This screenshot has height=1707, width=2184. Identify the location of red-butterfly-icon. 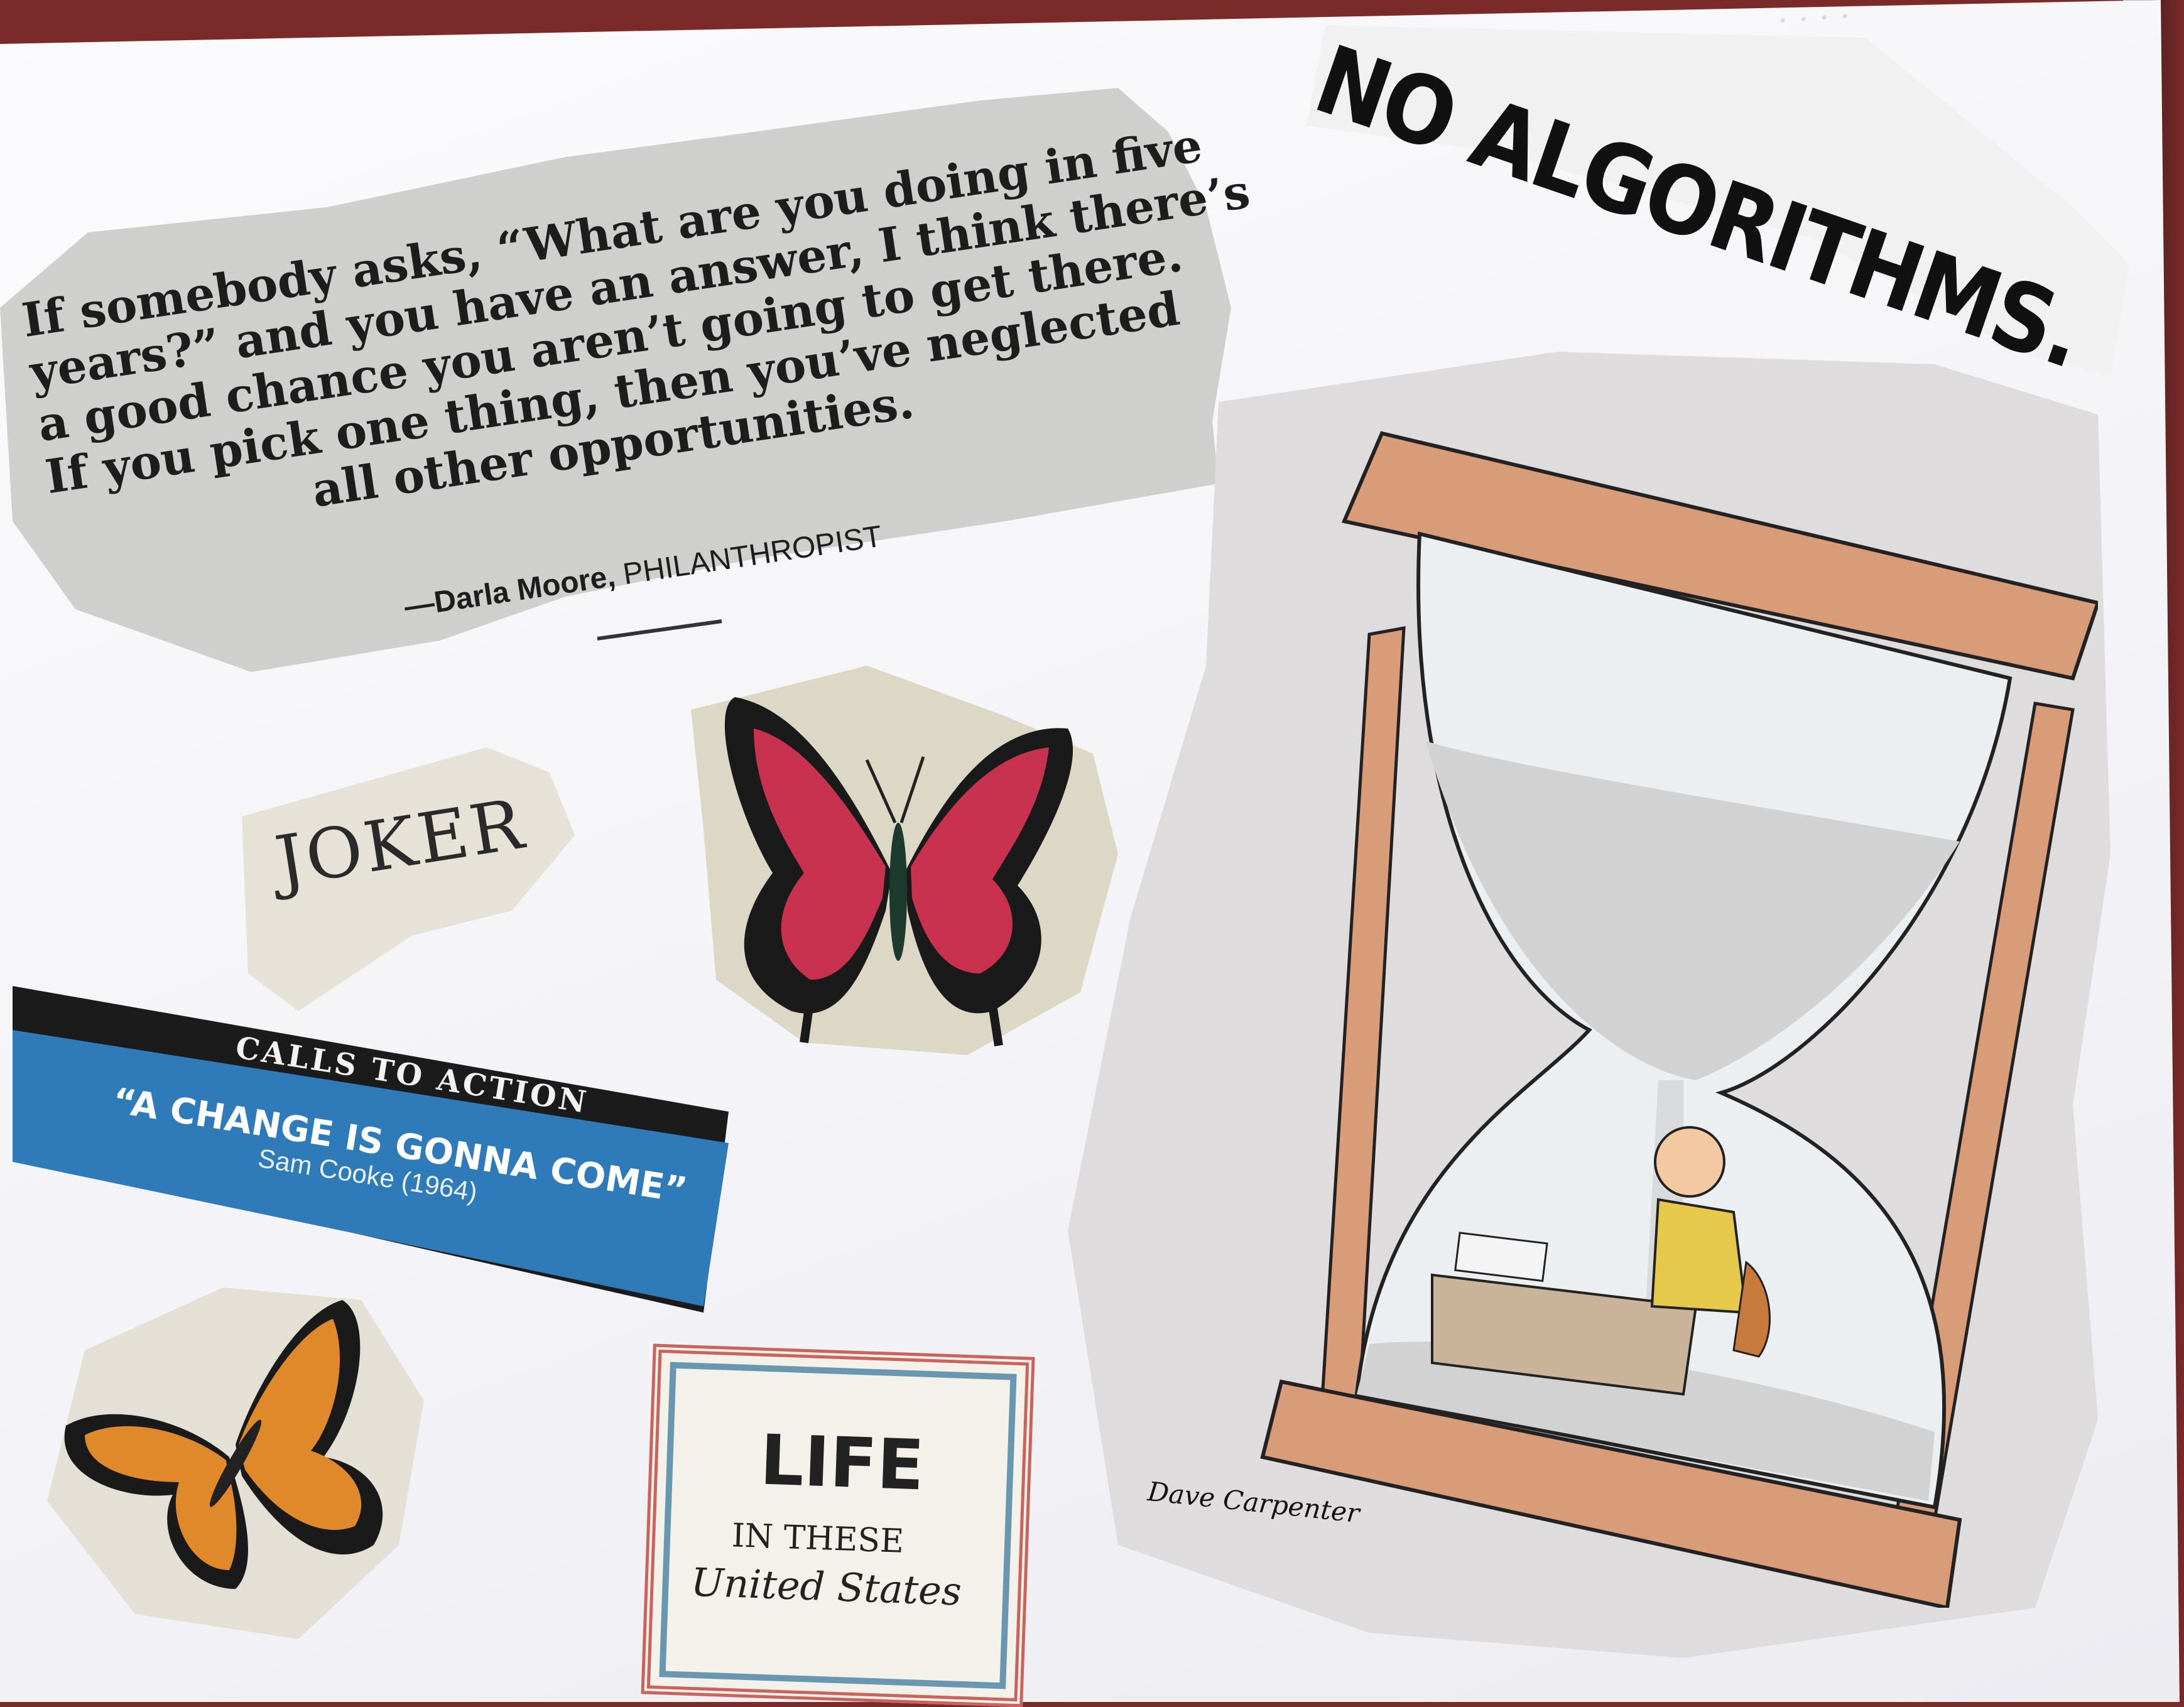
(898, 872).